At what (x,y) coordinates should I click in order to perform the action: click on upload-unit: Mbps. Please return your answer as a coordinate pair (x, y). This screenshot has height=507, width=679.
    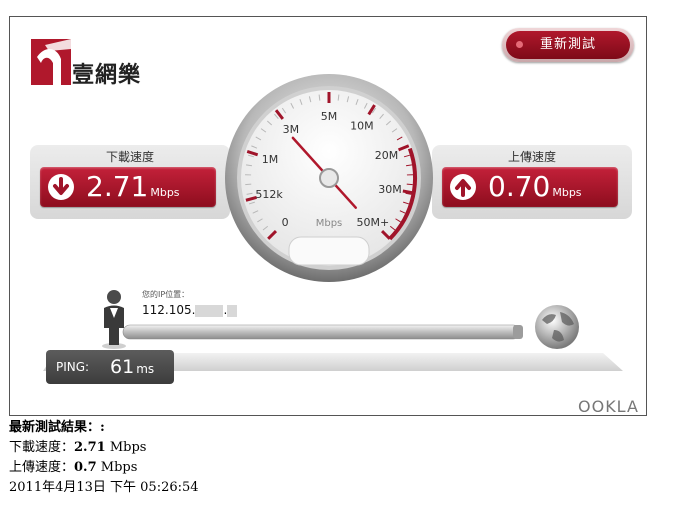
    Looking at the image, I should click on (567, 192).